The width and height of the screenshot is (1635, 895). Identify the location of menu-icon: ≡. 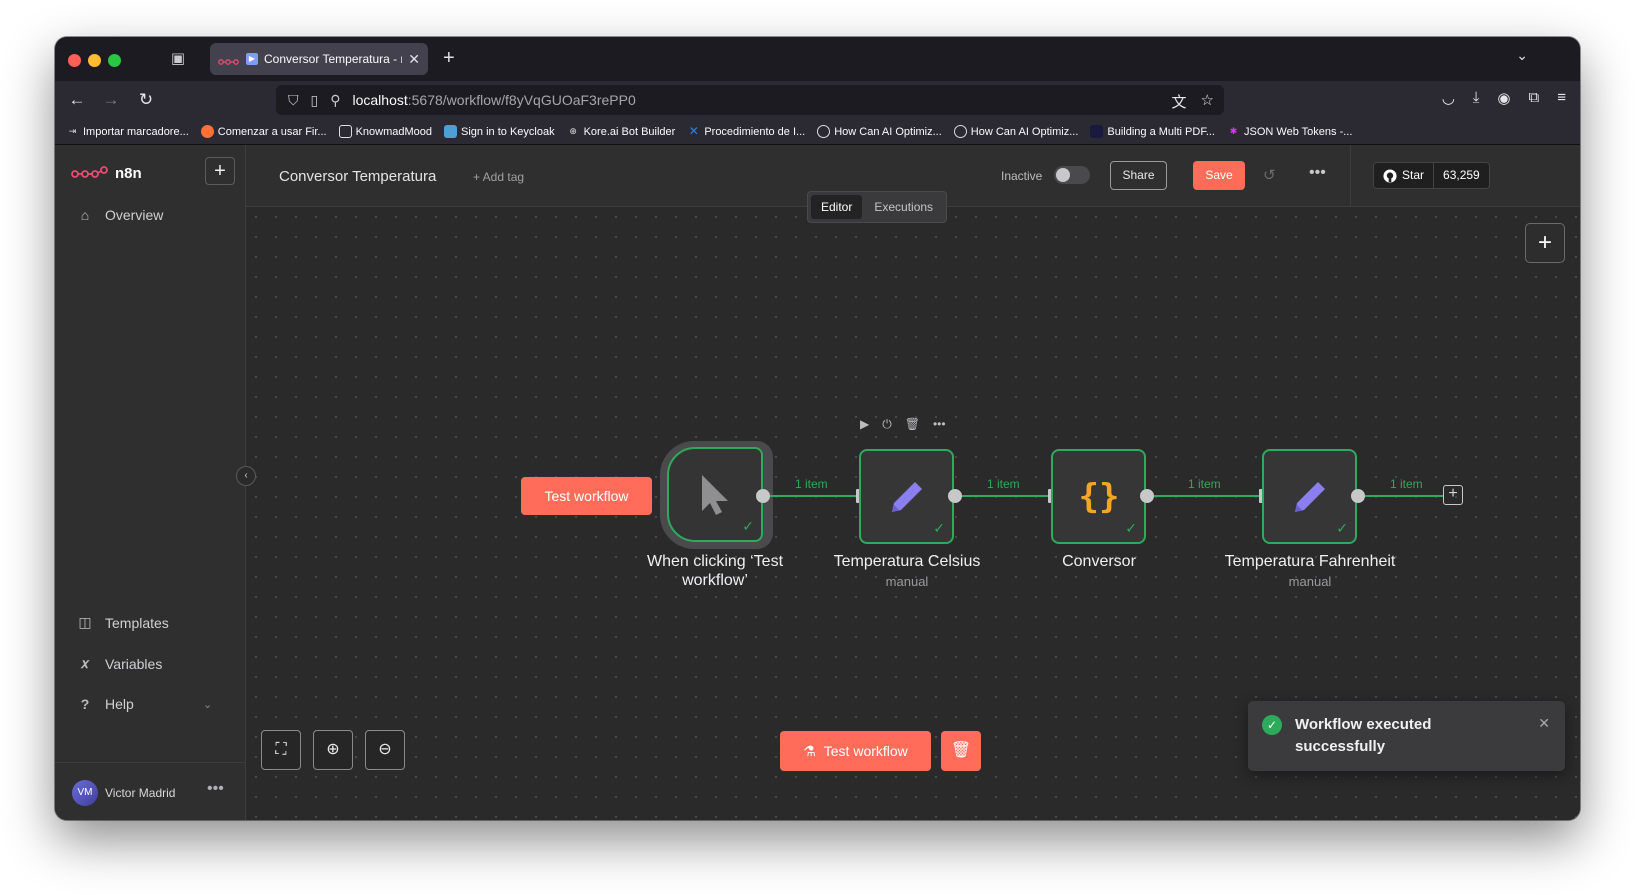
(1561, 98).